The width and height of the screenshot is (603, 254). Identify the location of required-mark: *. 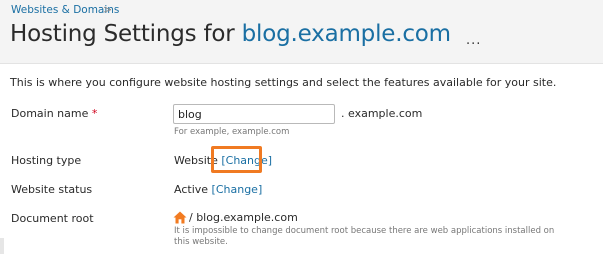
(94, 113).